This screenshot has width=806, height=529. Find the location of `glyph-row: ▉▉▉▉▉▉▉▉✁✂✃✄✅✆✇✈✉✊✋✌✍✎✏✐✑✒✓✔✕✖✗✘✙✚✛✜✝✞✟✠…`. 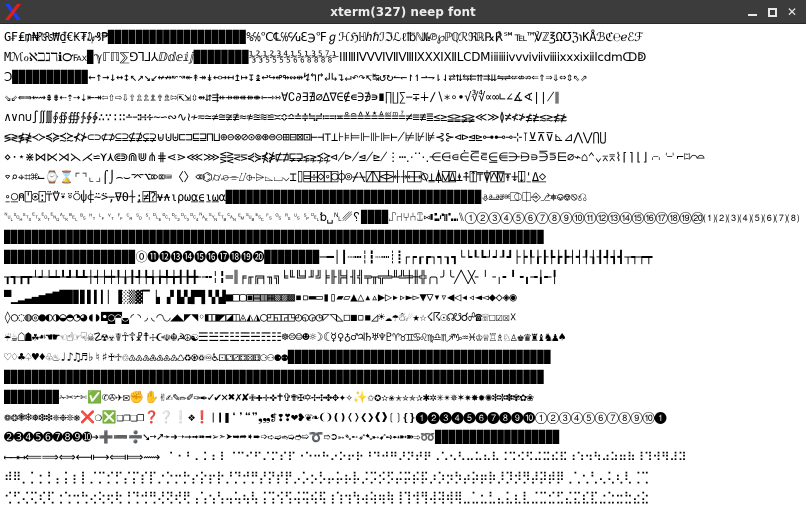

glyph-row: ▉▉▉▉▉▉▉▉✁✂✃✄✅✆✇✈✉✊✋✌✍✎✏✐✑✒✓✔✕✖✗✘✙✚✛✜✝✞✟✠… is located at coordinates (269, 397).